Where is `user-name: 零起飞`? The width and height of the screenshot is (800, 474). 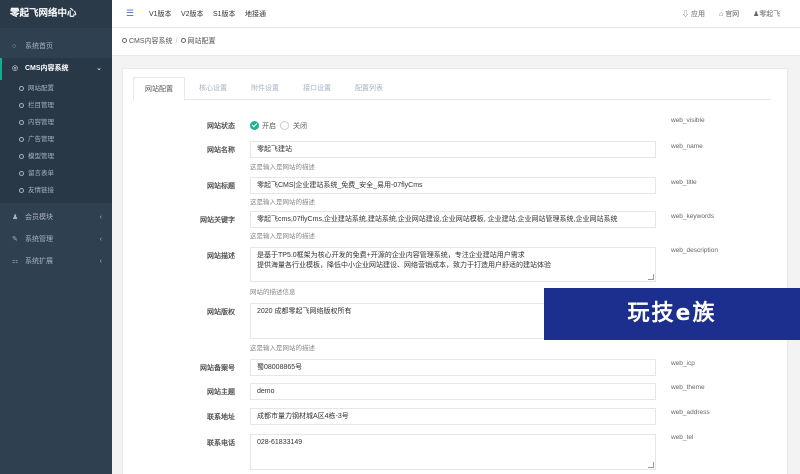 user-name: 零起飞 is located at coordinates (770, 14).